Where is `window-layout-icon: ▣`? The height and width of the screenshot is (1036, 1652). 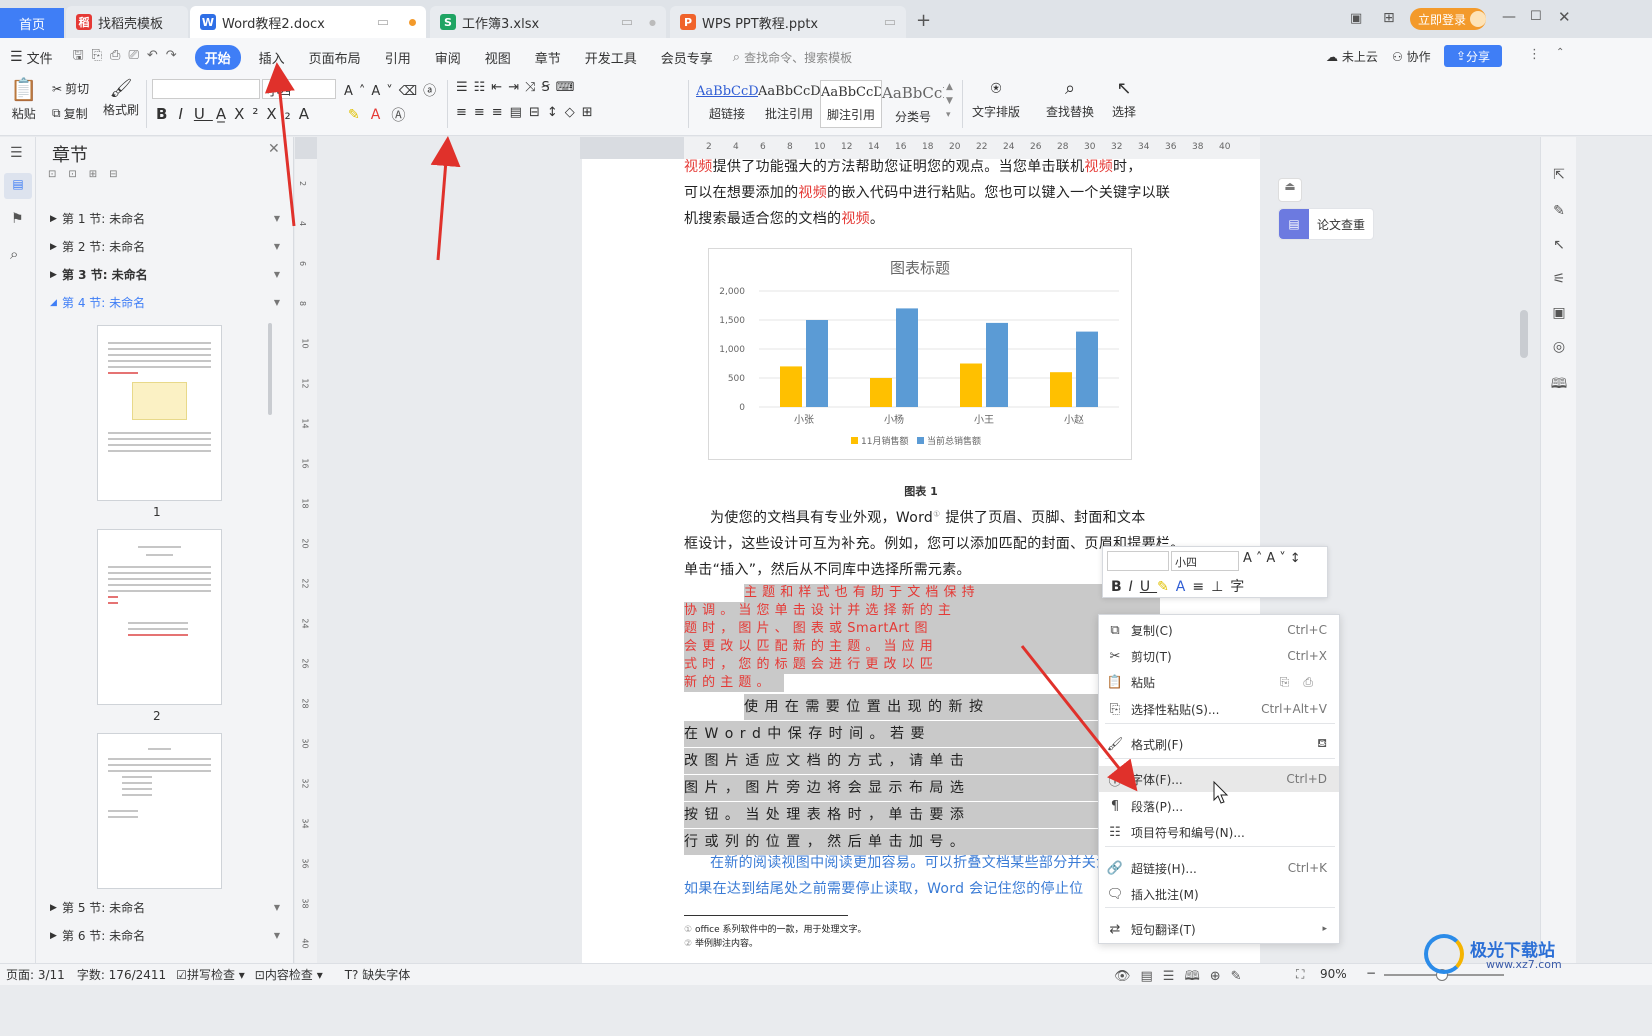
window-layout-icon: ▣ is located at coordinates (1356, 18).